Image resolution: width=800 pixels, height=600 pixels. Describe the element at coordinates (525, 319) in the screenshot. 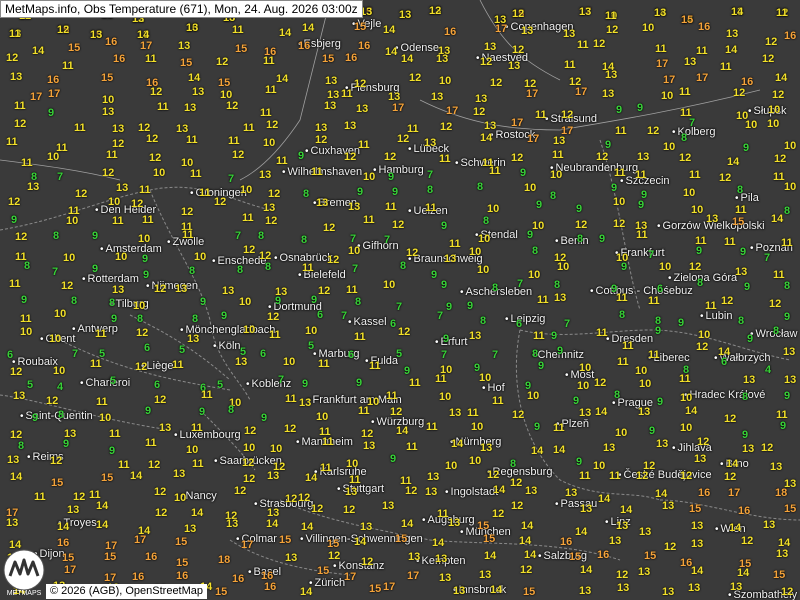

I see `city-label: Leipzig` at that location.